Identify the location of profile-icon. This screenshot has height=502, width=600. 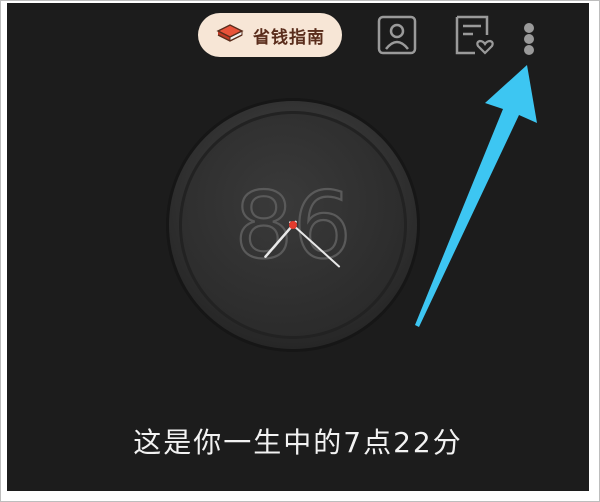
(397, 35).